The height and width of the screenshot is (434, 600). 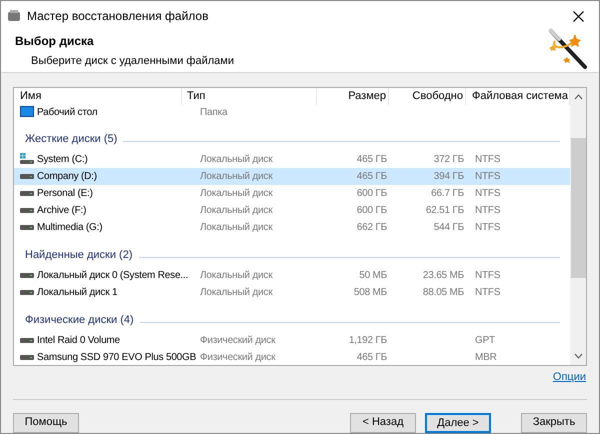 I want to click on column-header: Свободно, so click(x=427, y=96).